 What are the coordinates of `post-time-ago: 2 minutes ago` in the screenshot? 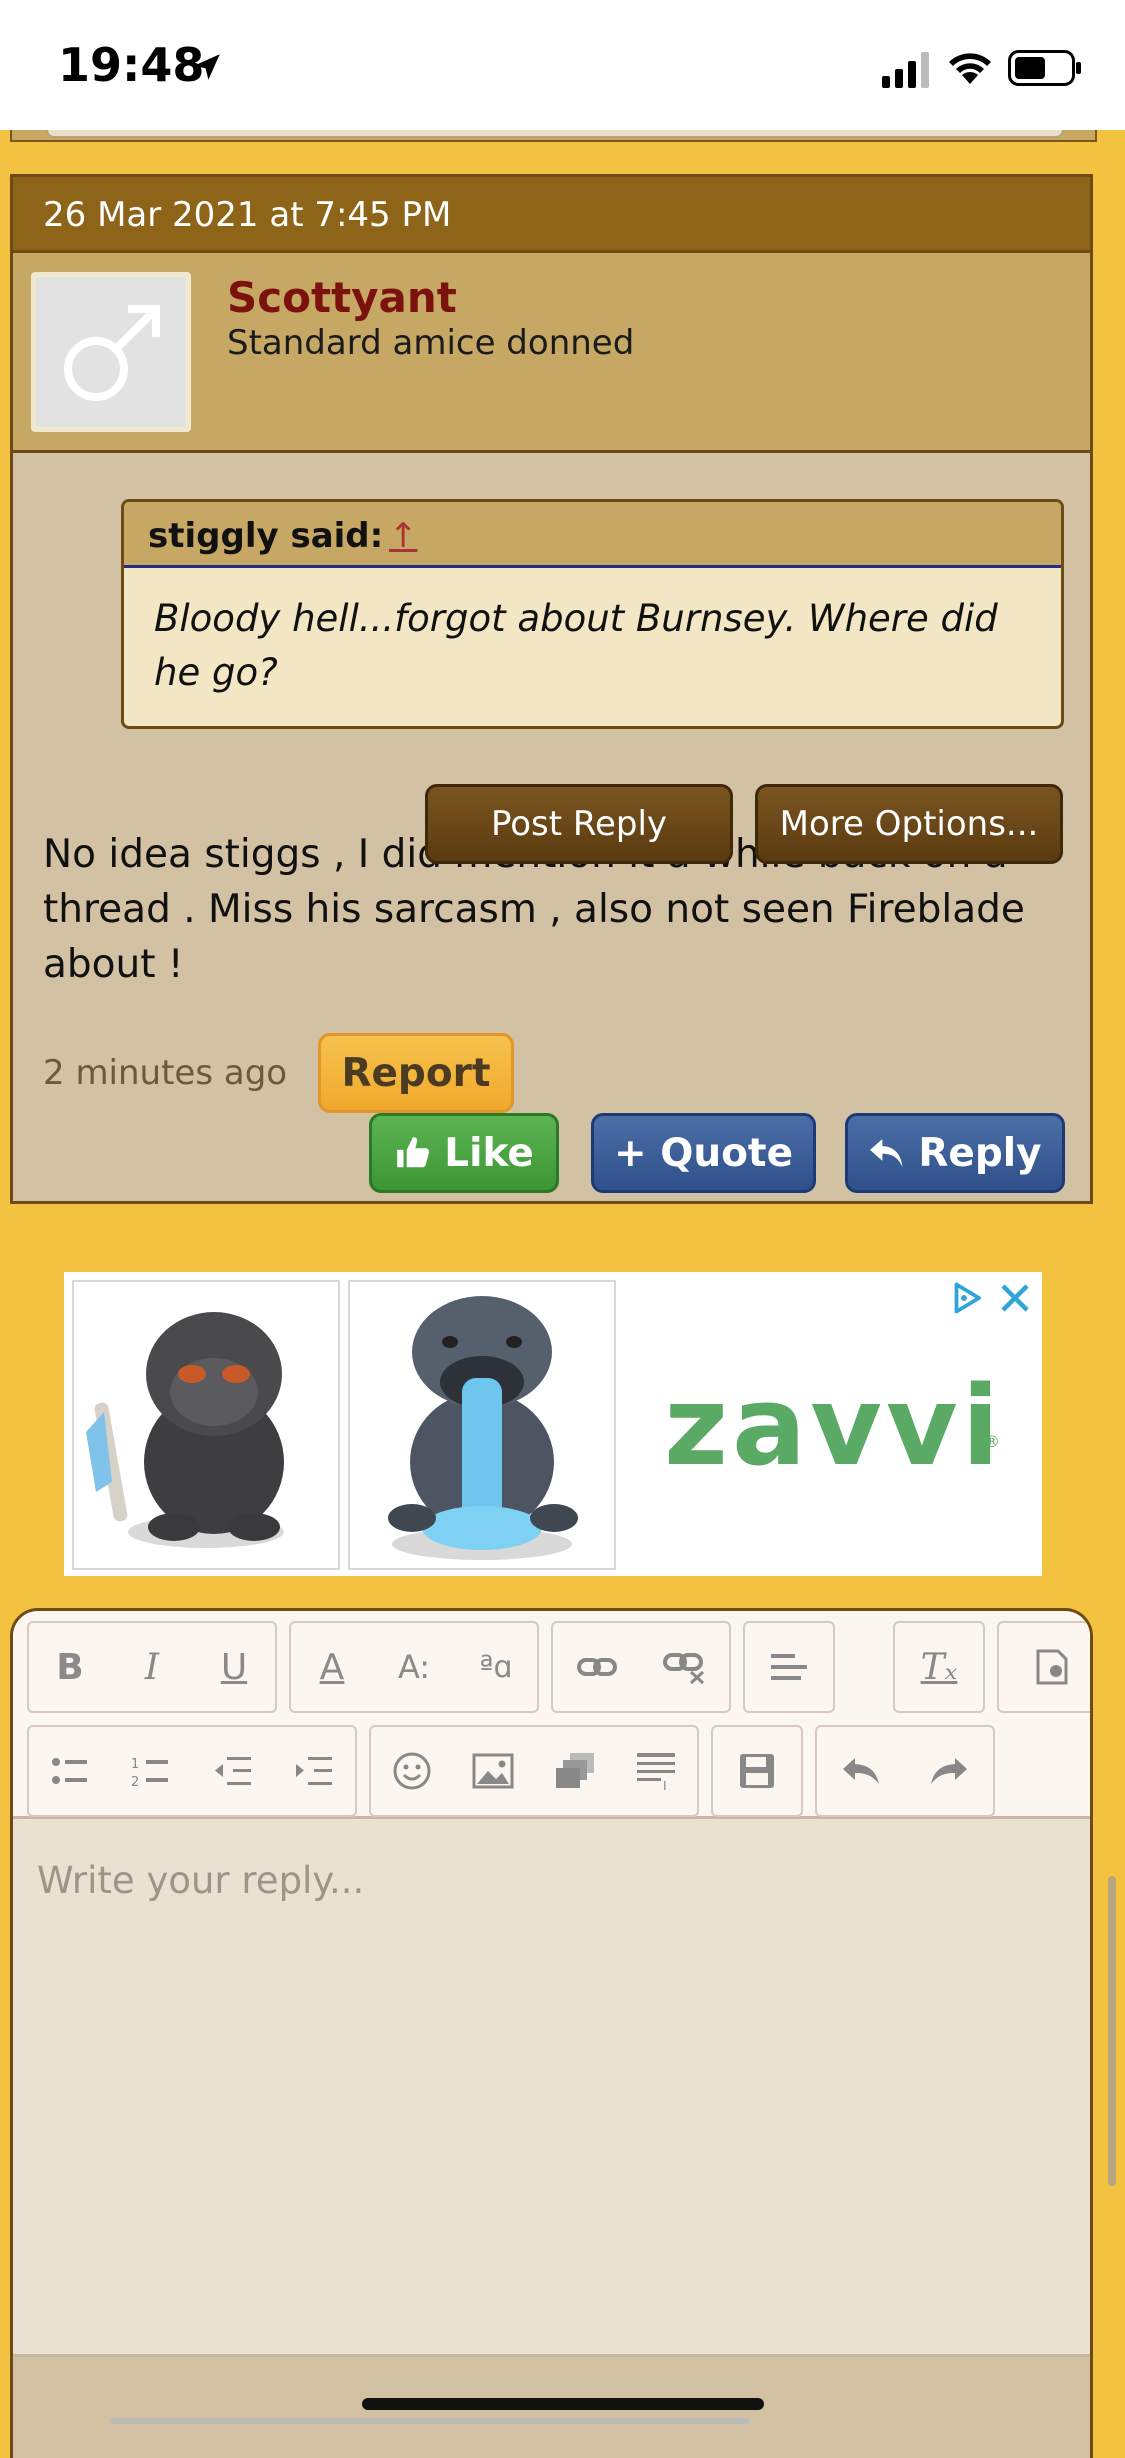 It's located at (165, 1073).